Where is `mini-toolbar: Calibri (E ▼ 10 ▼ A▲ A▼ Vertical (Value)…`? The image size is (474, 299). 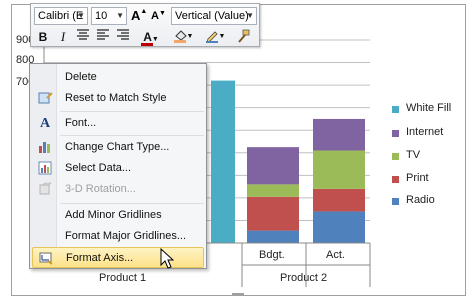 mini-toolbar: Calibri (E ▼ 10 ▼ A▲ A▼ Vertical (Value)… is located at coordinates (145, 25).